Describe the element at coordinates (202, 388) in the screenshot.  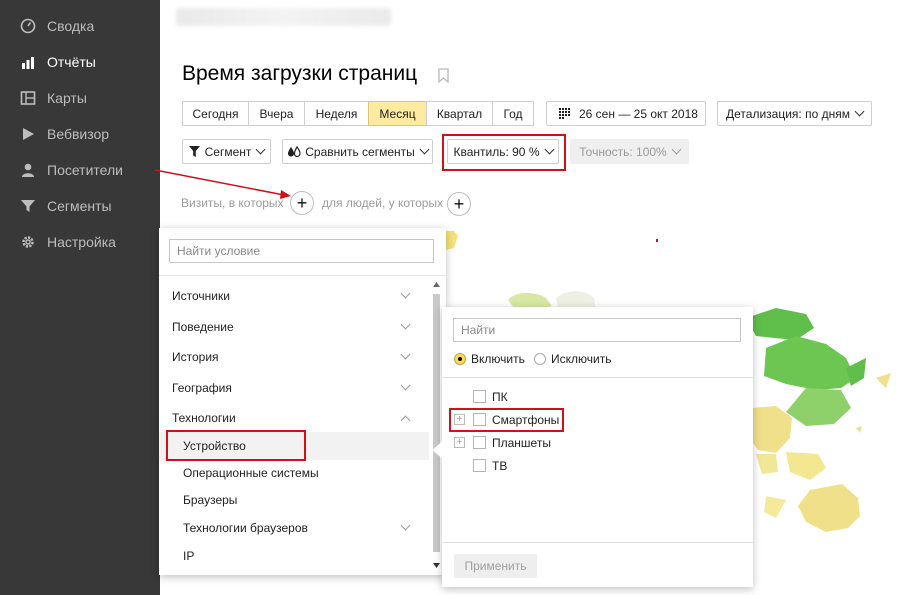
I see `condition-group-label: География` at that location.